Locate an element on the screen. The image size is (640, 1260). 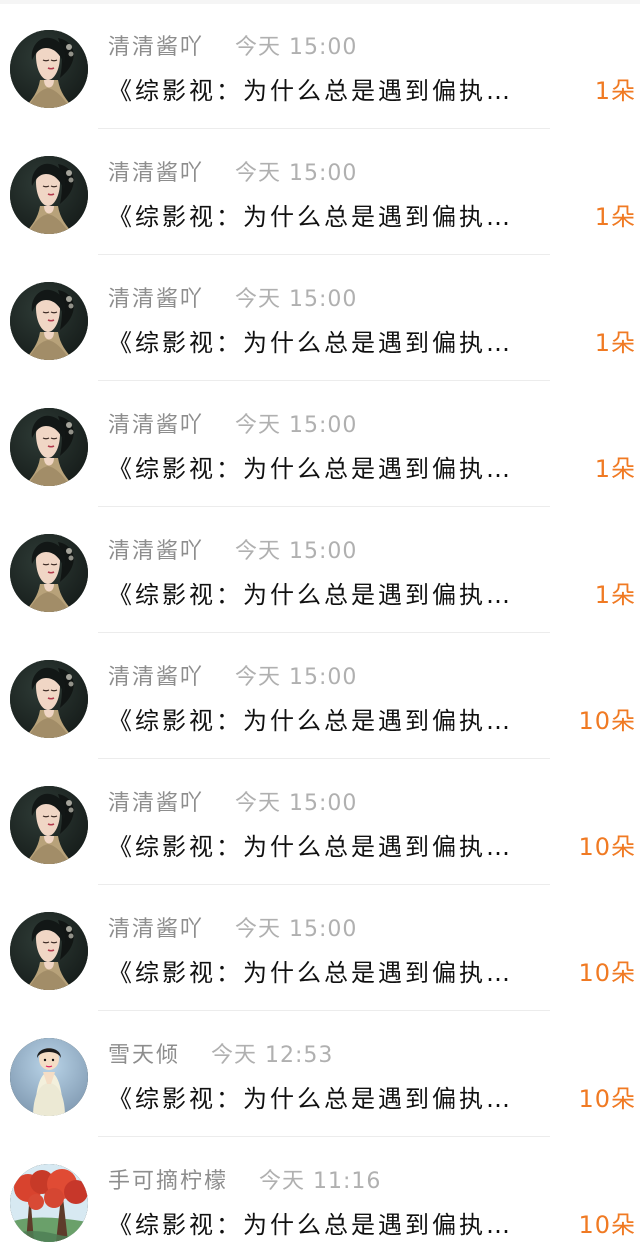
message-meta: 雪天倾 今天 12:53 is located at coordinates (220, 1056).